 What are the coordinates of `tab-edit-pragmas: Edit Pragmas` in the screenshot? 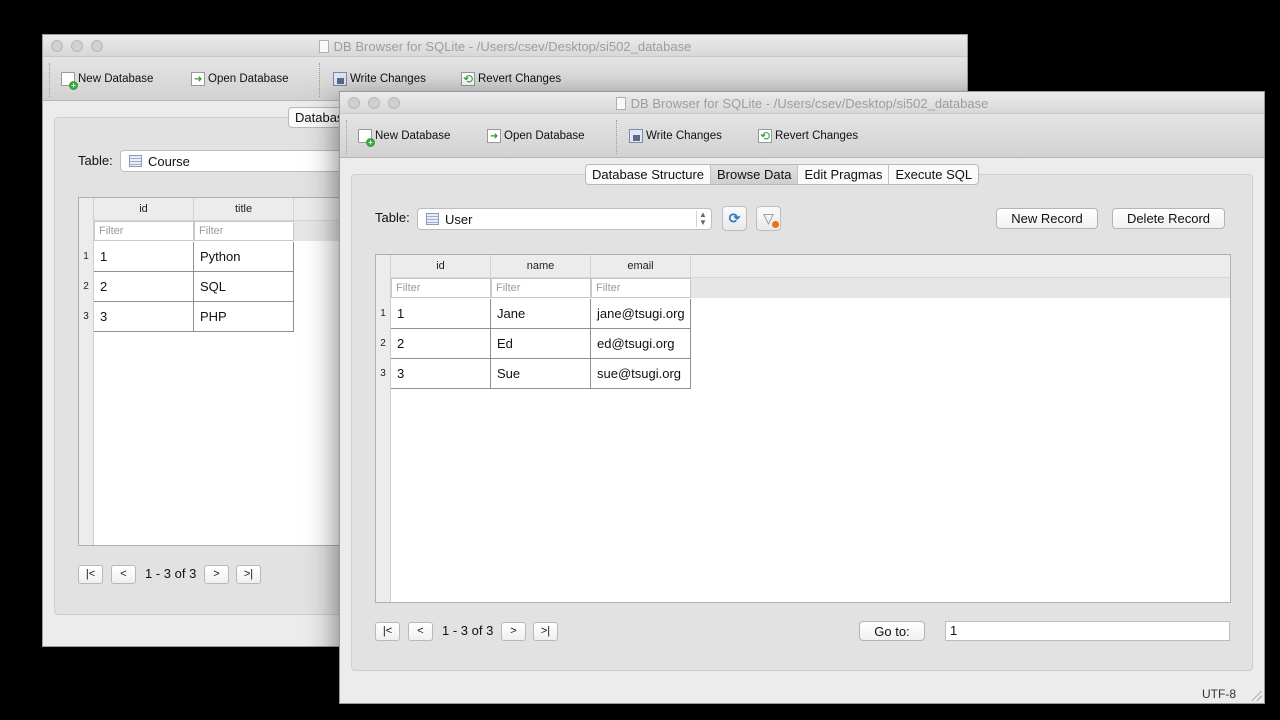 It's located at (844, 174).